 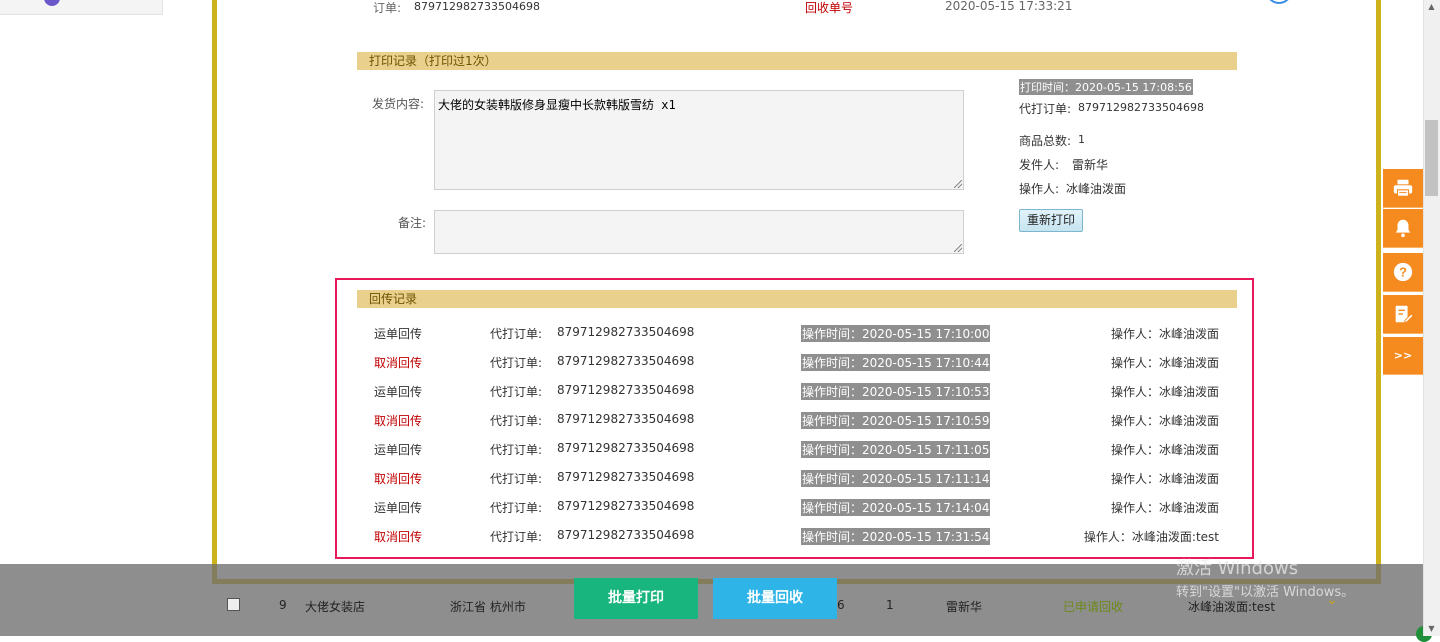 I want to click on callback-operate-time: 操作时间：2020-05-15 17:10:59, so click(x=896, y=420).